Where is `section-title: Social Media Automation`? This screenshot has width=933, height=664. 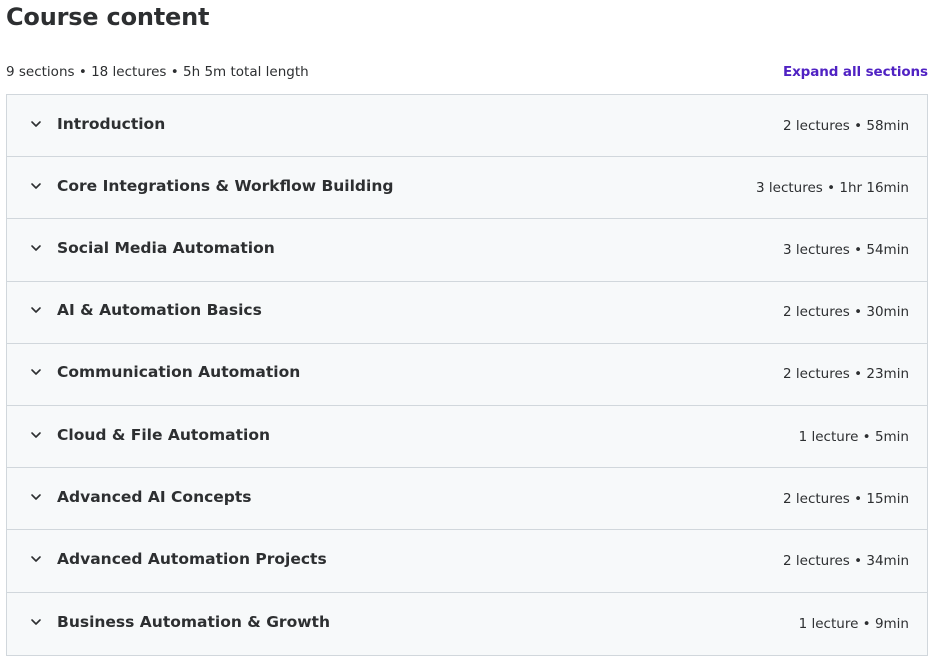 section-title: Social Media Automation is located at coordinates (166, 248).